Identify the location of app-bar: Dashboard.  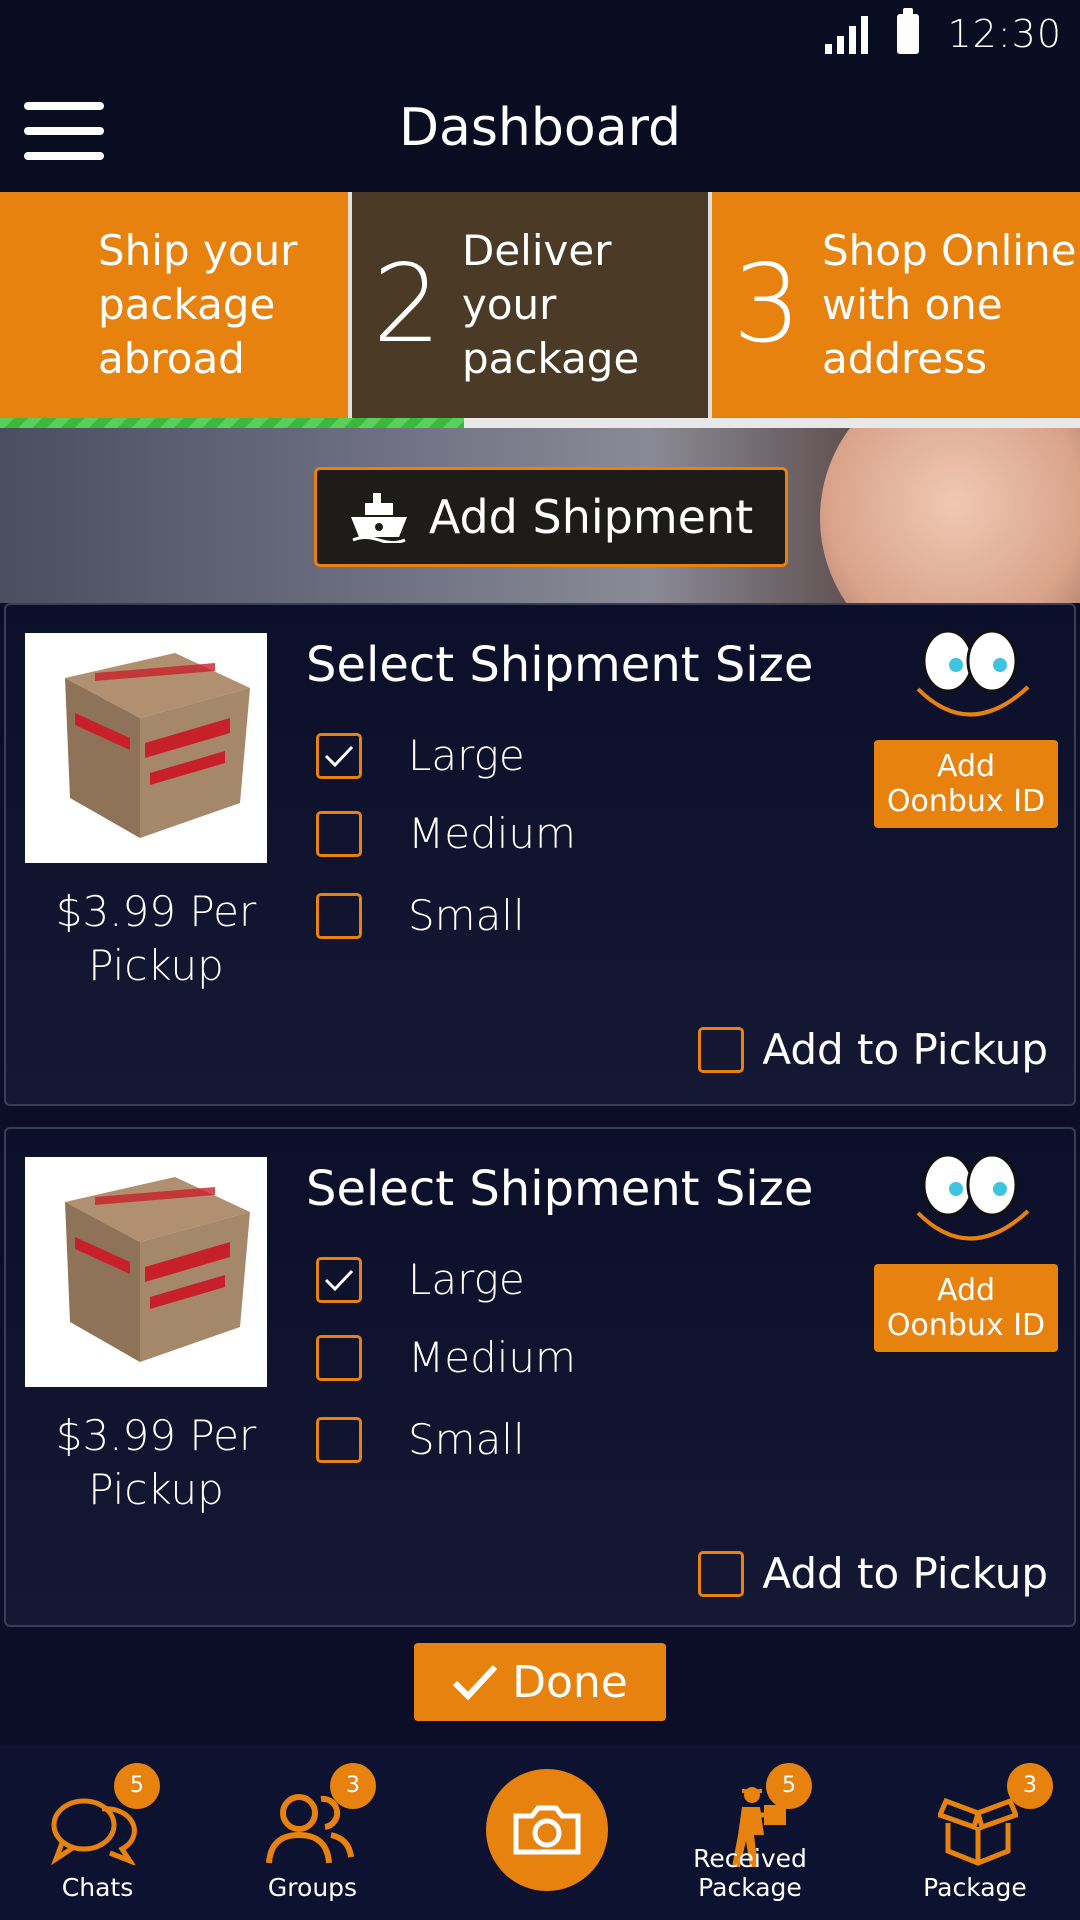
(540, 130).